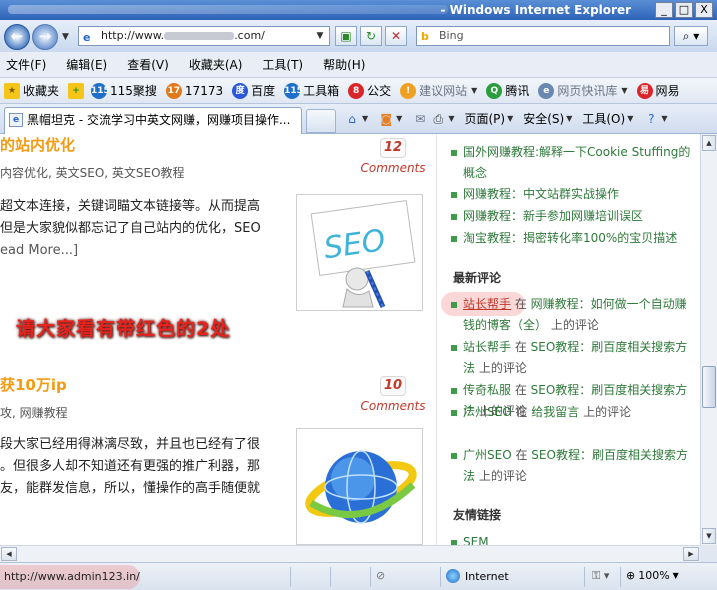 The image size is (717, 590). I want to click on horizontal-scrollbar: ◀ ▶, so click(350, 553).